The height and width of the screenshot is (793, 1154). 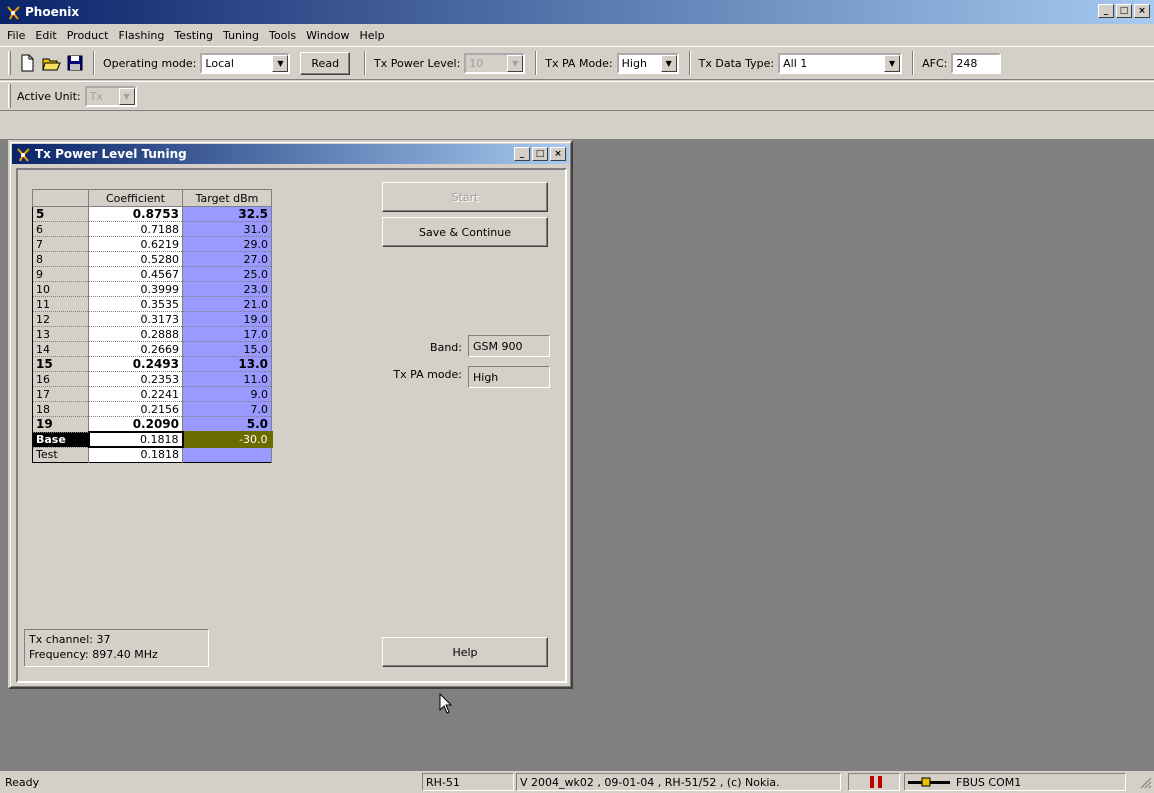 I want to click on target-cell: 11.0, so click(x=227, y=379).